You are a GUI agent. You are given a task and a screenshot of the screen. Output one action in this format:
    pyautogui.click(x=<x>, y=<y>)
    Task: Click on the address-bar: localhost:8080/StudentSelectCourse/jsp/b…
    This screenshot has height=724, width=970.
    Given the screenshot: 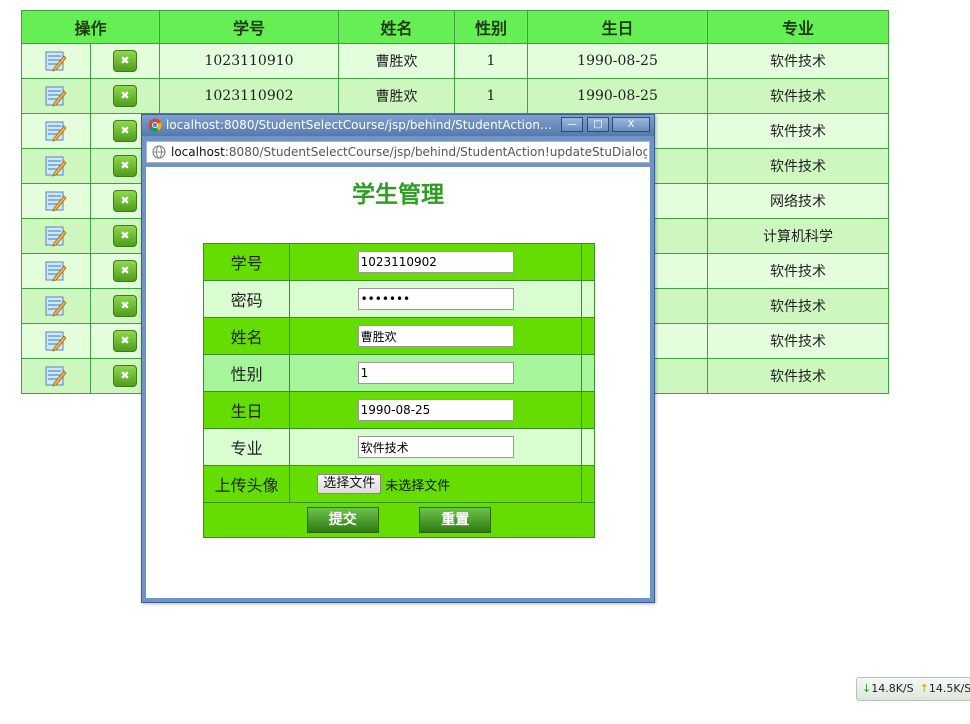 What is the action you would take?
    pyautogui.click(x=398, y=152)
    